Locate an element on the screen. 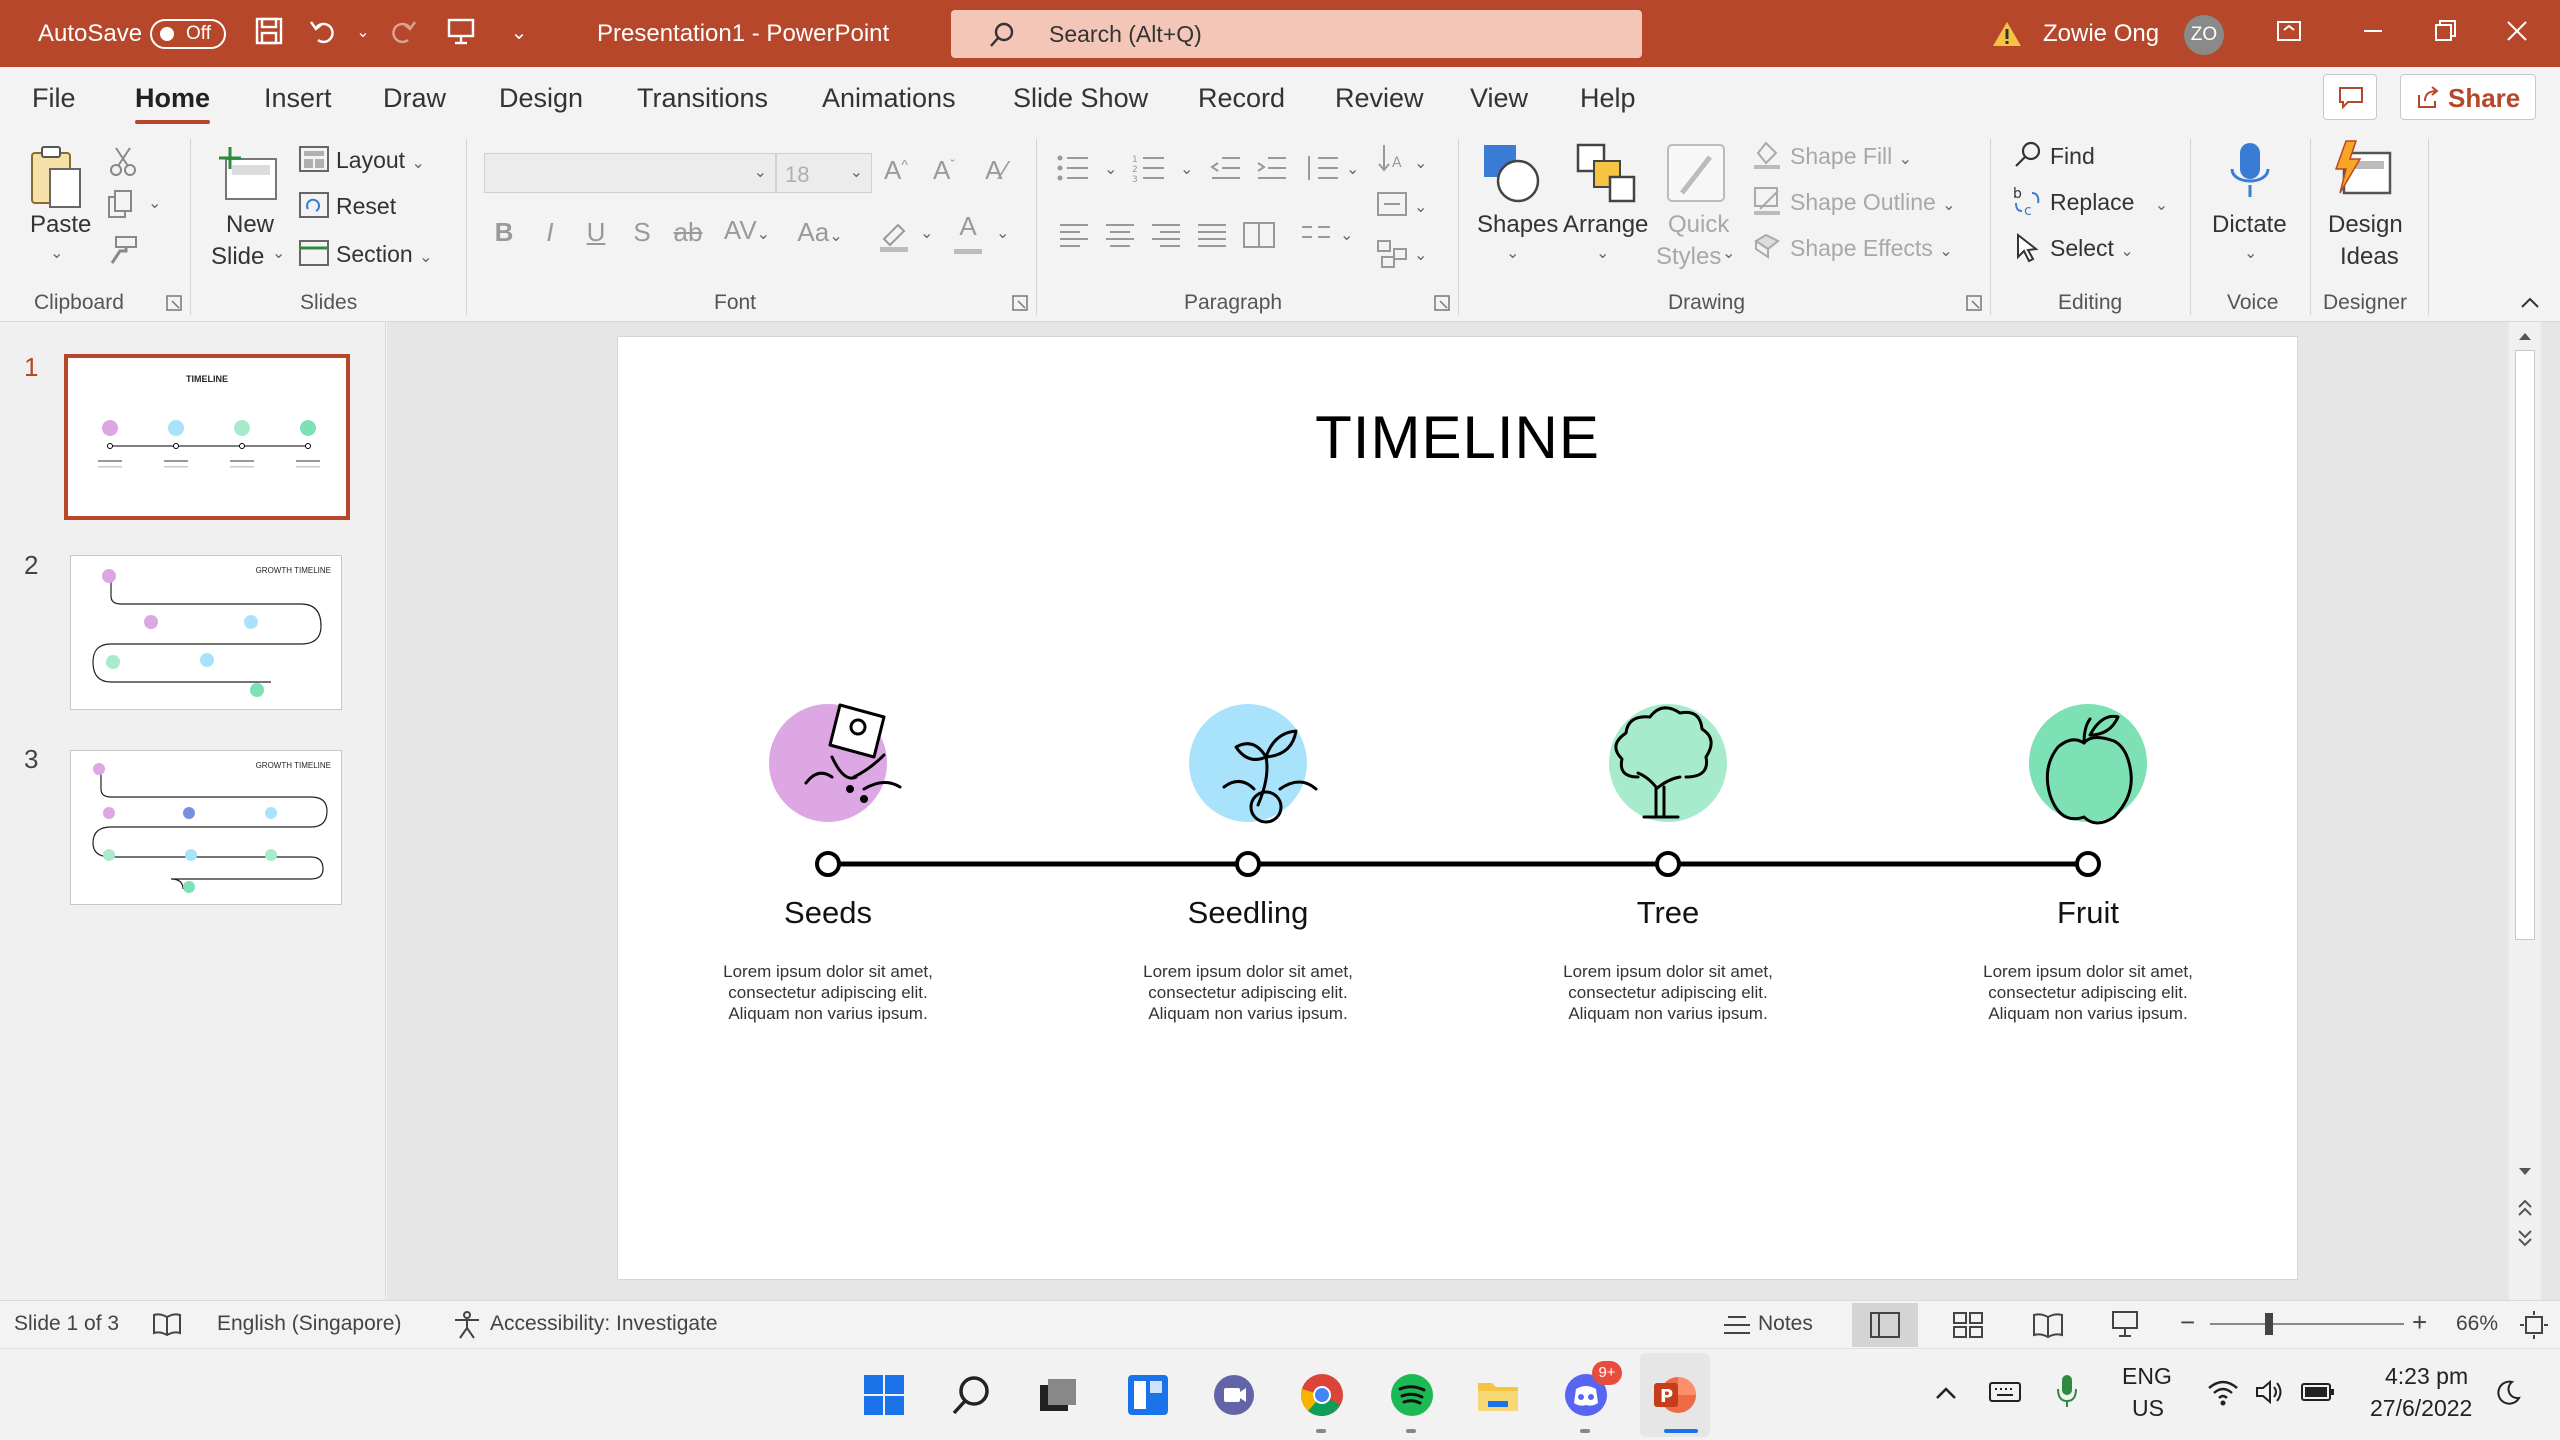  avatar: ZO is located at coordinates (2204, 35).